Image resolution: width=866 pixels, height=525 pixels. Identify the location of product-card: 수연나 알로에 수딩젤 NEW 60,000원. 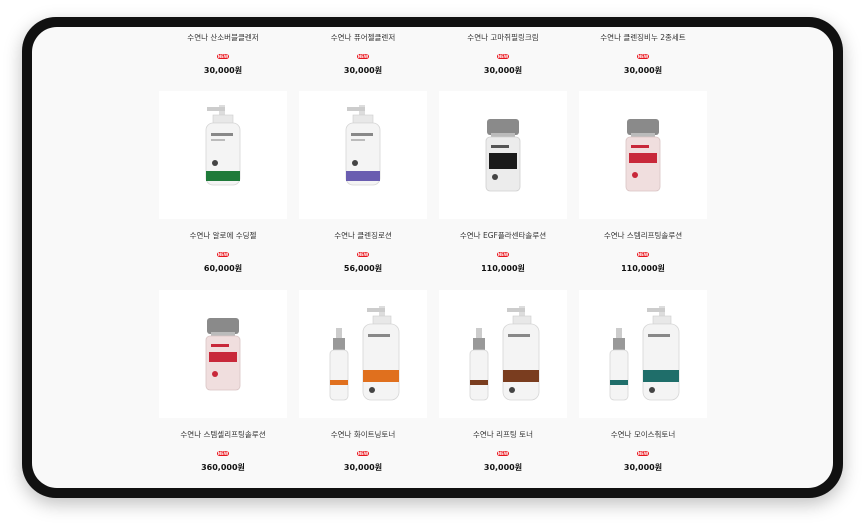
(223, 182).